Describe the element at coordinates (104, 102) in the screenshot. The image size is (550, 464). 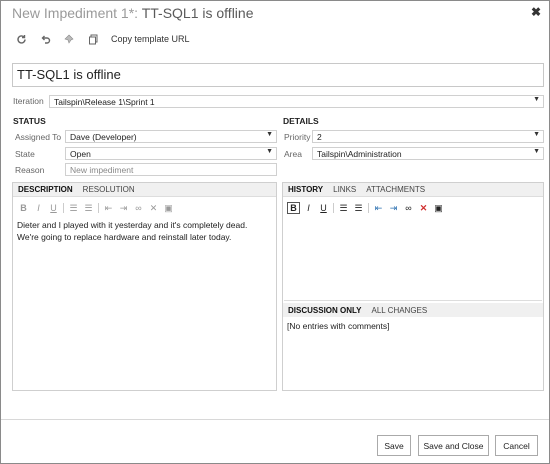
I see `iteration-value: Tailspin\Release 1\Sprint 1` at that location.